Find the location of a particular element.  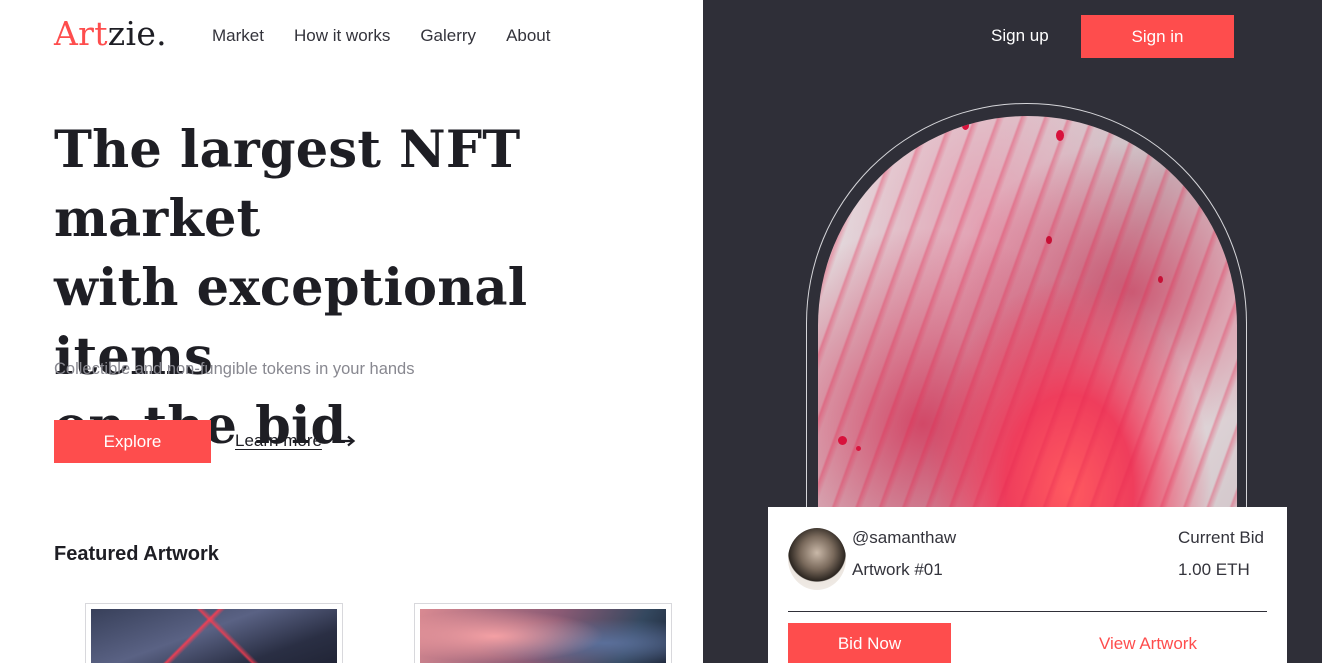

artwork-name: Artwork #01 is located at coordinates (897, 569).